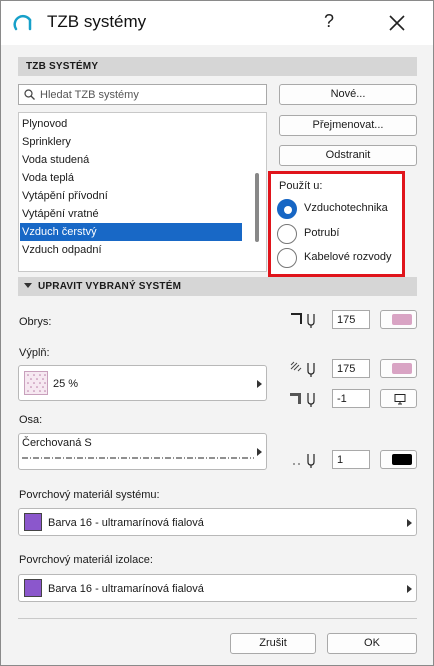 This screenshot has width=434, height=666. Describe the element at coordinates (36, 383) in the screenshot. I see `fill-pattern-icon` at that location.